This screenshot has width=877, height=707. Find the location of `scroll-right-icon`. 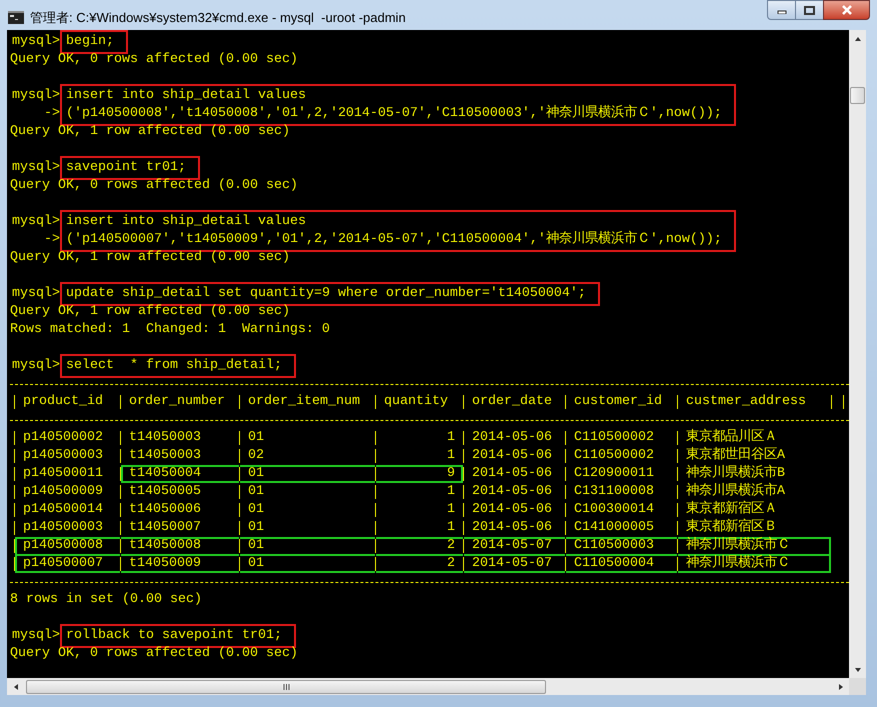

scroll-right-icon is located at coordinates (840, 686).